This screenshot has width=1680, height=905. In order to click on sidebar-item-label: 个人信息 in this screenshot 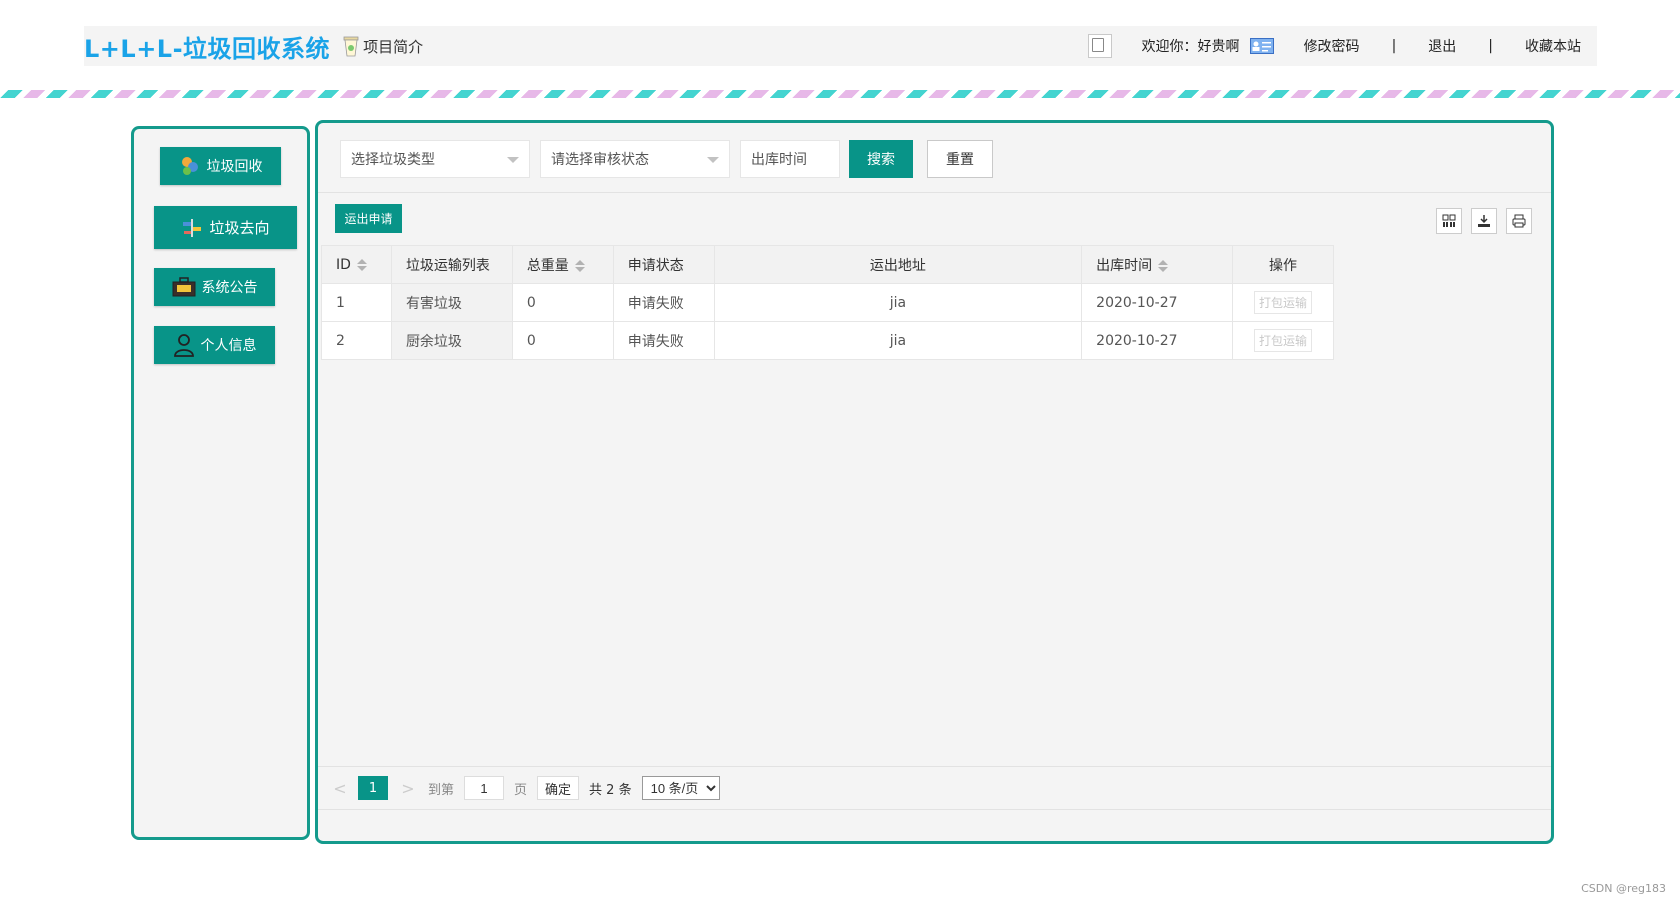, I will do `click(228, 346)`.